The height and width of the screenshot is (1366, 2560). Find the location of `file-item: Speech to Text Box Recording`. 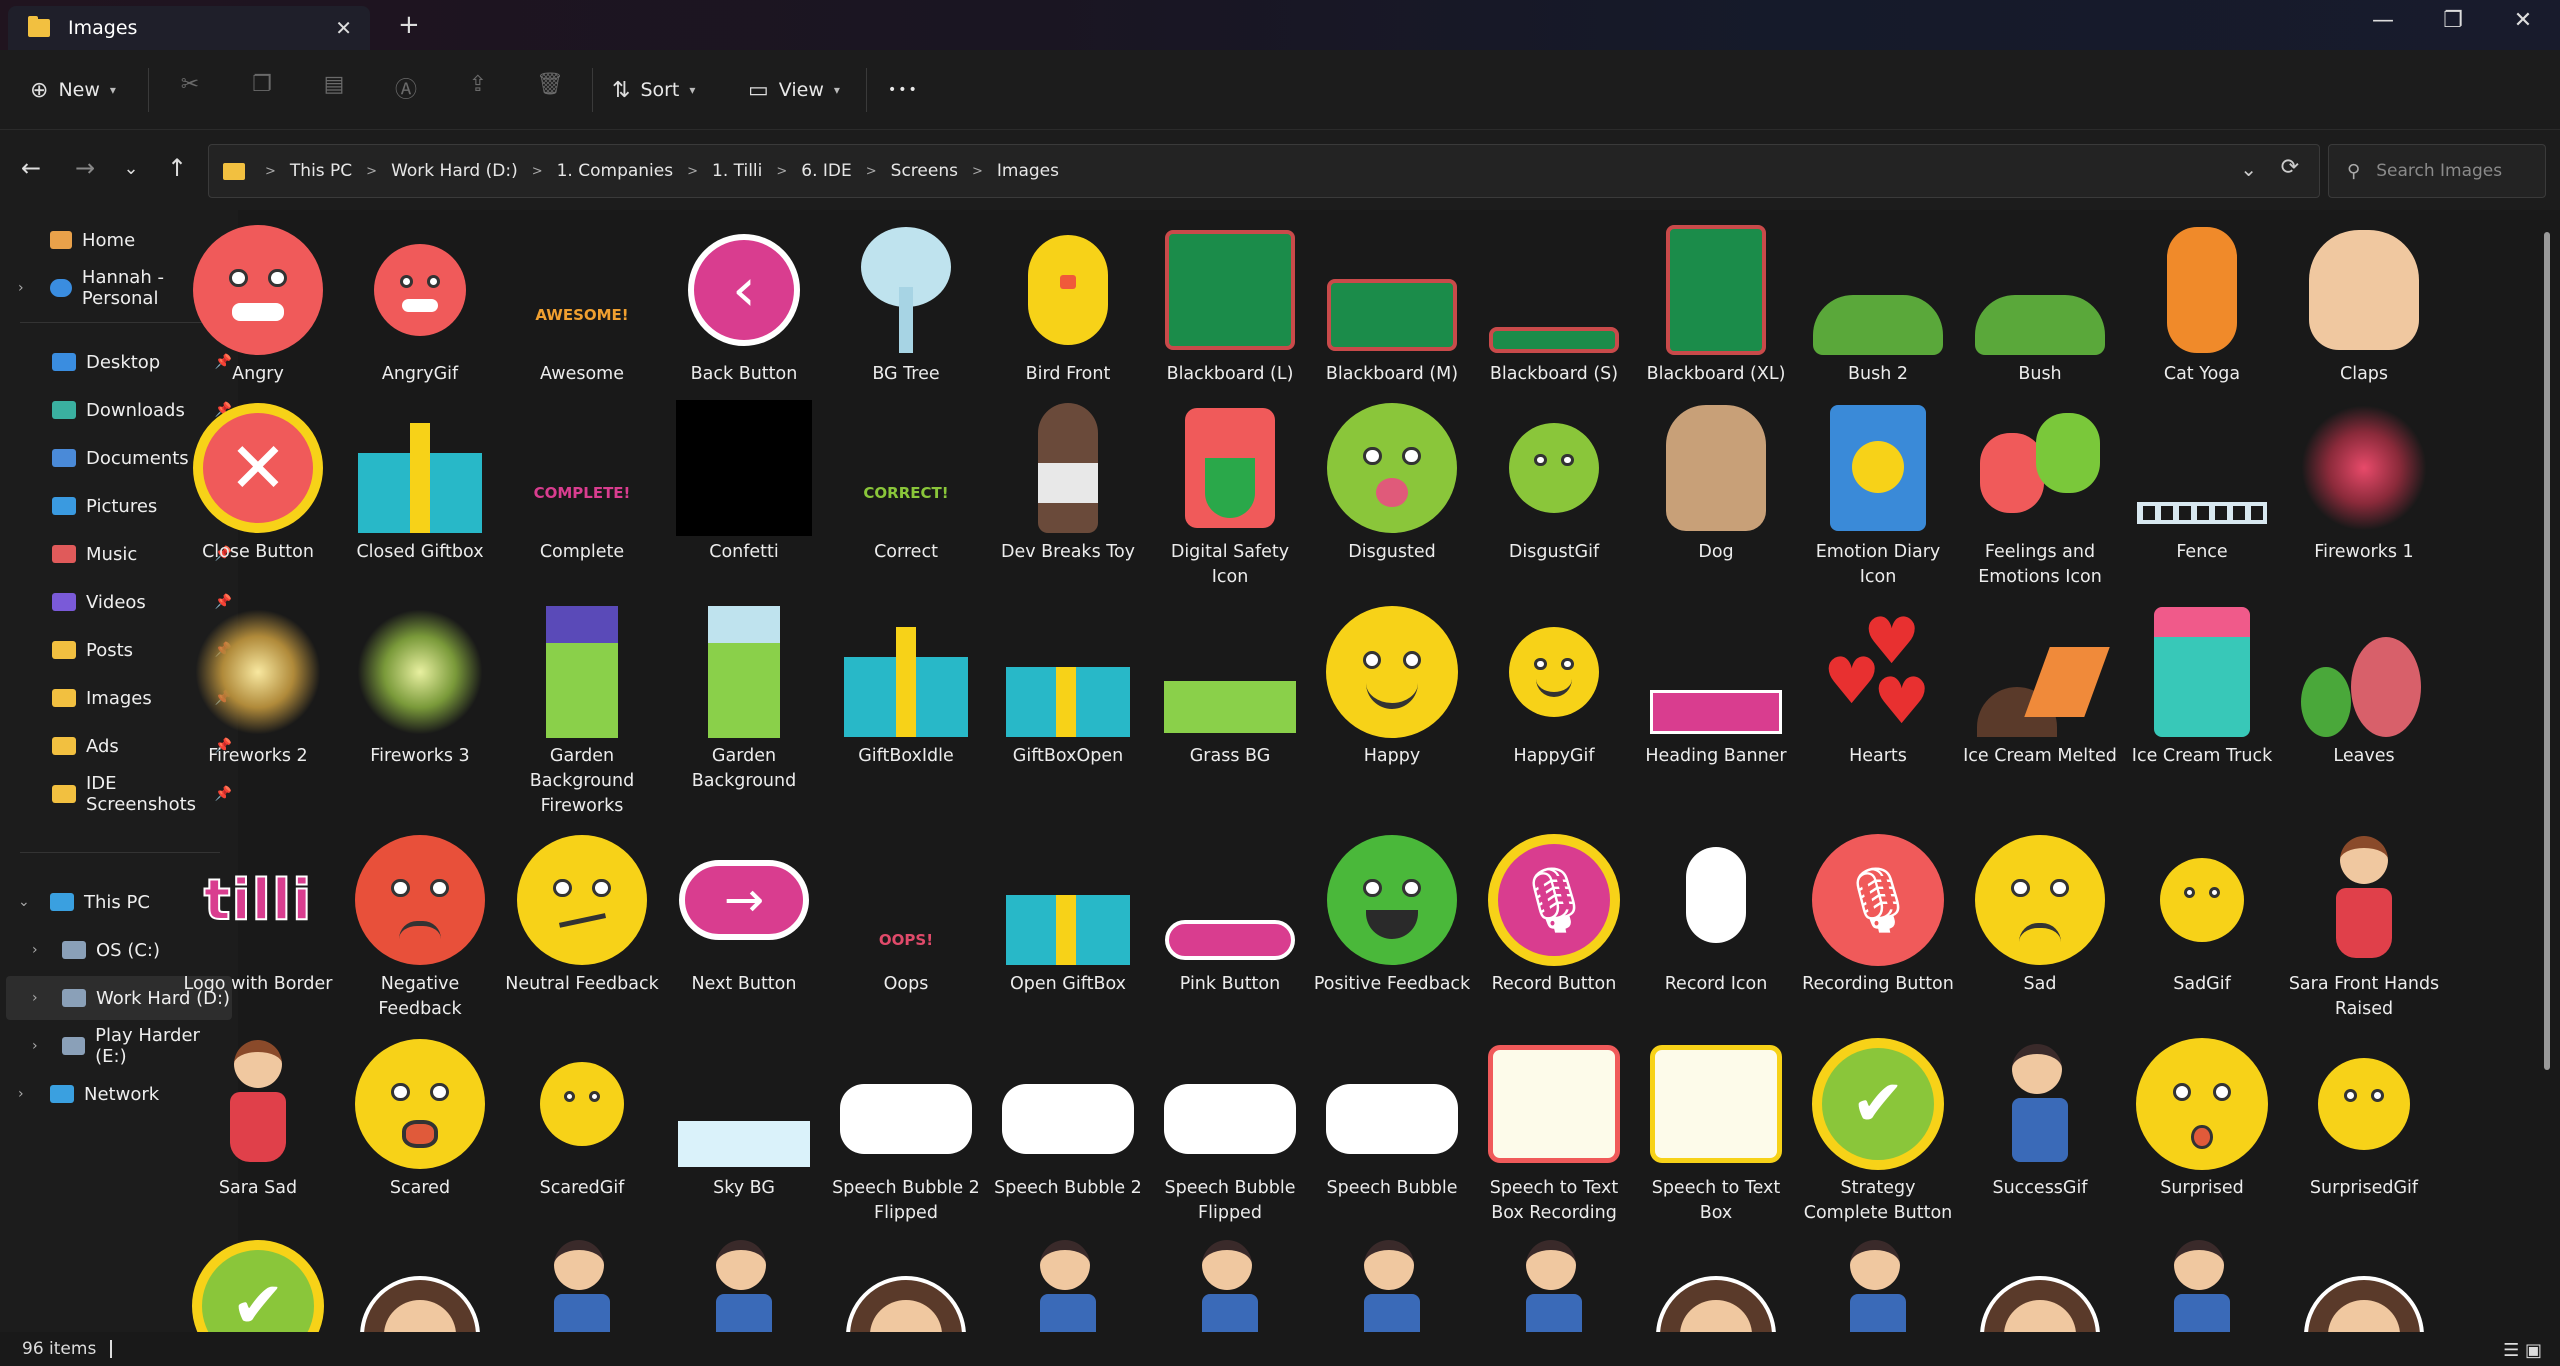

file-item: Speech to Text Box Recording is located at coordinates (1554, 1131).